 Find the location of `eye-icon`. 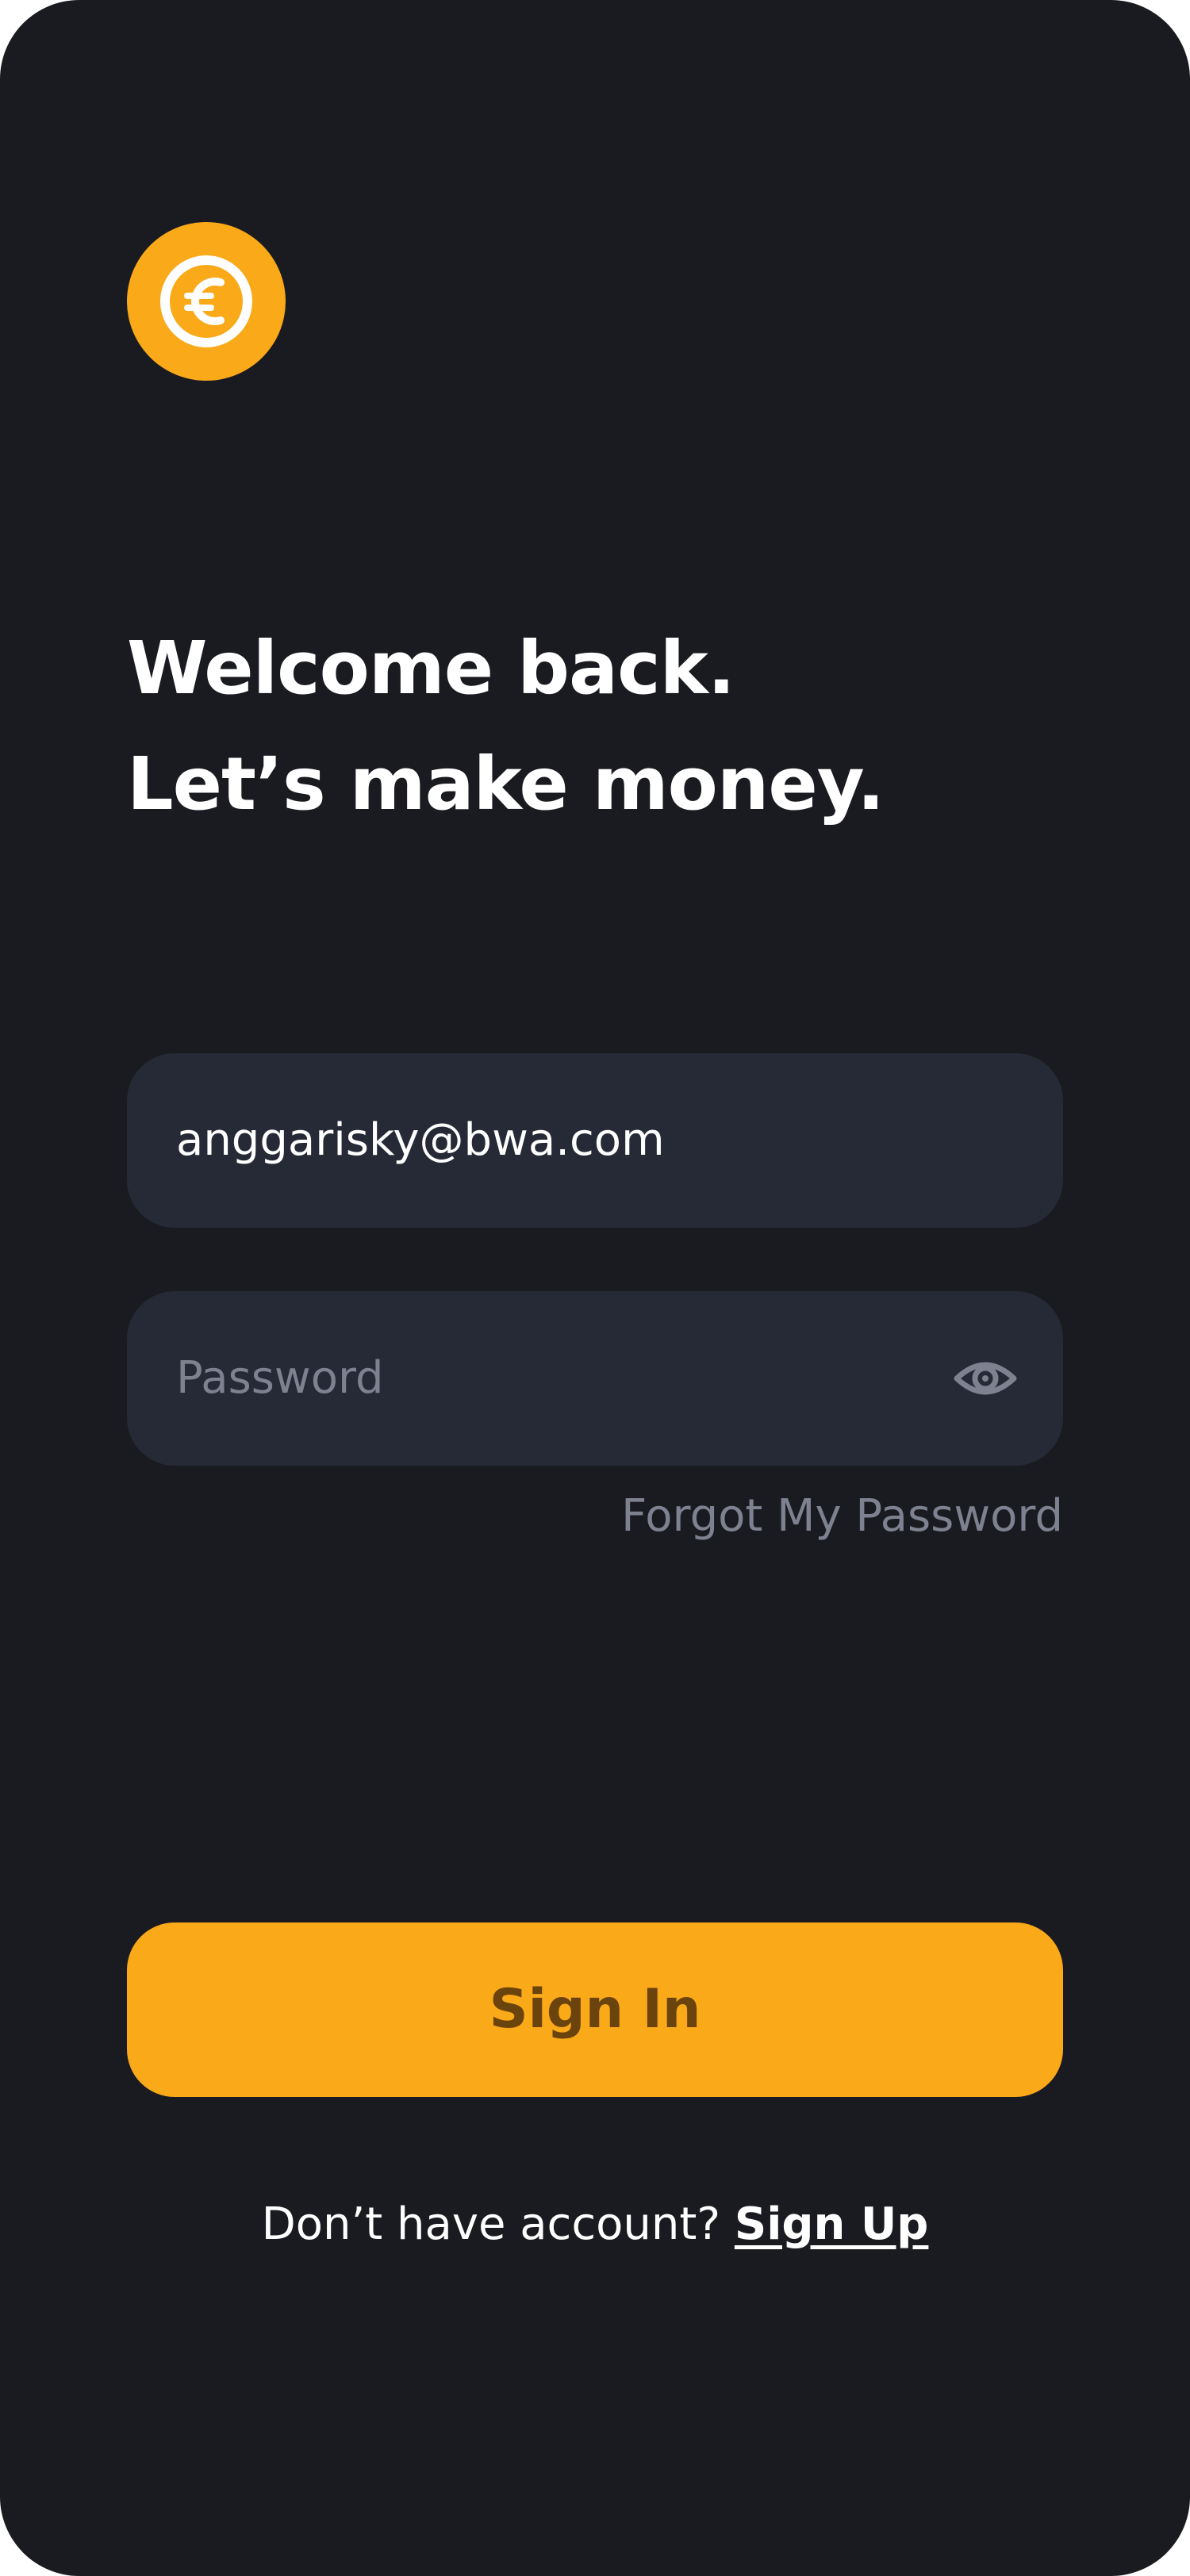

eye-icon is located at coordinates (985, 1379).